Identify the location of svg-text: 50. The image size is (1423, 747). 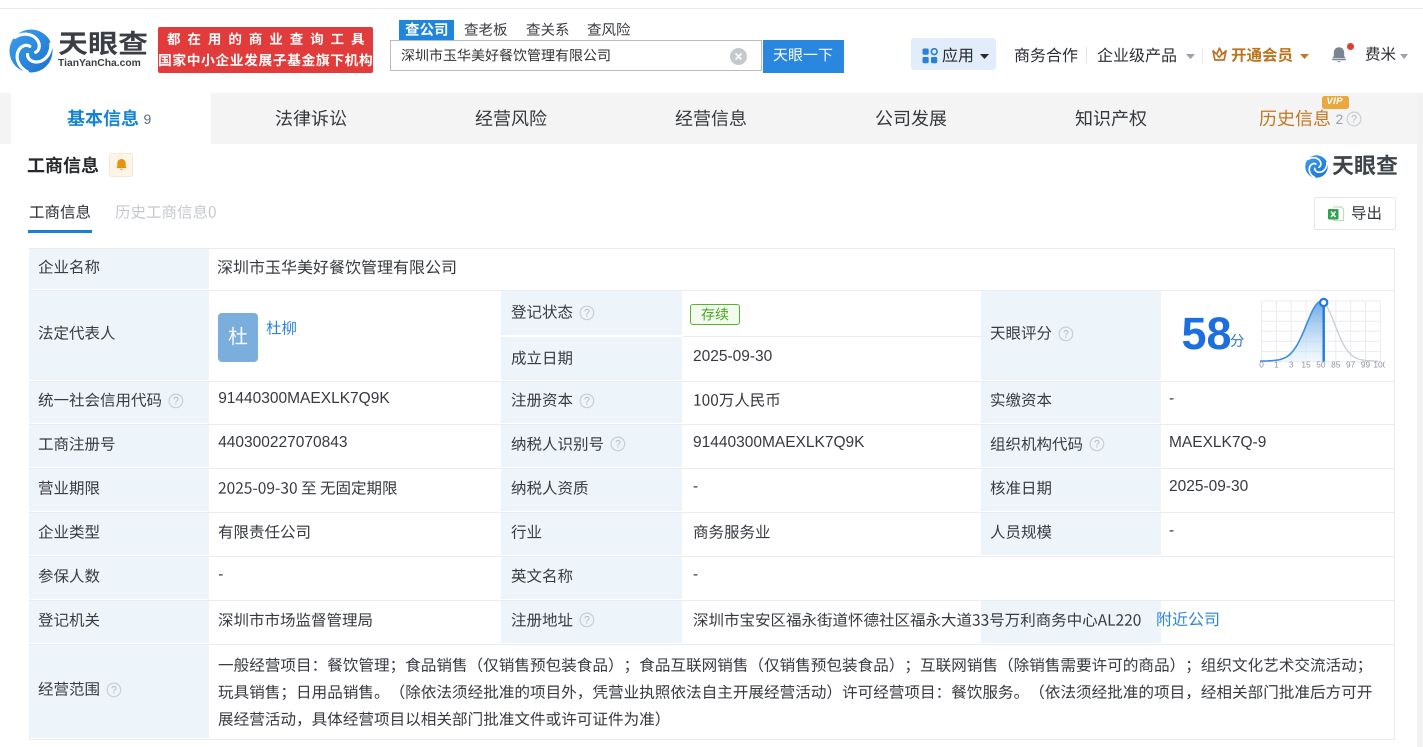
(1321, 364).